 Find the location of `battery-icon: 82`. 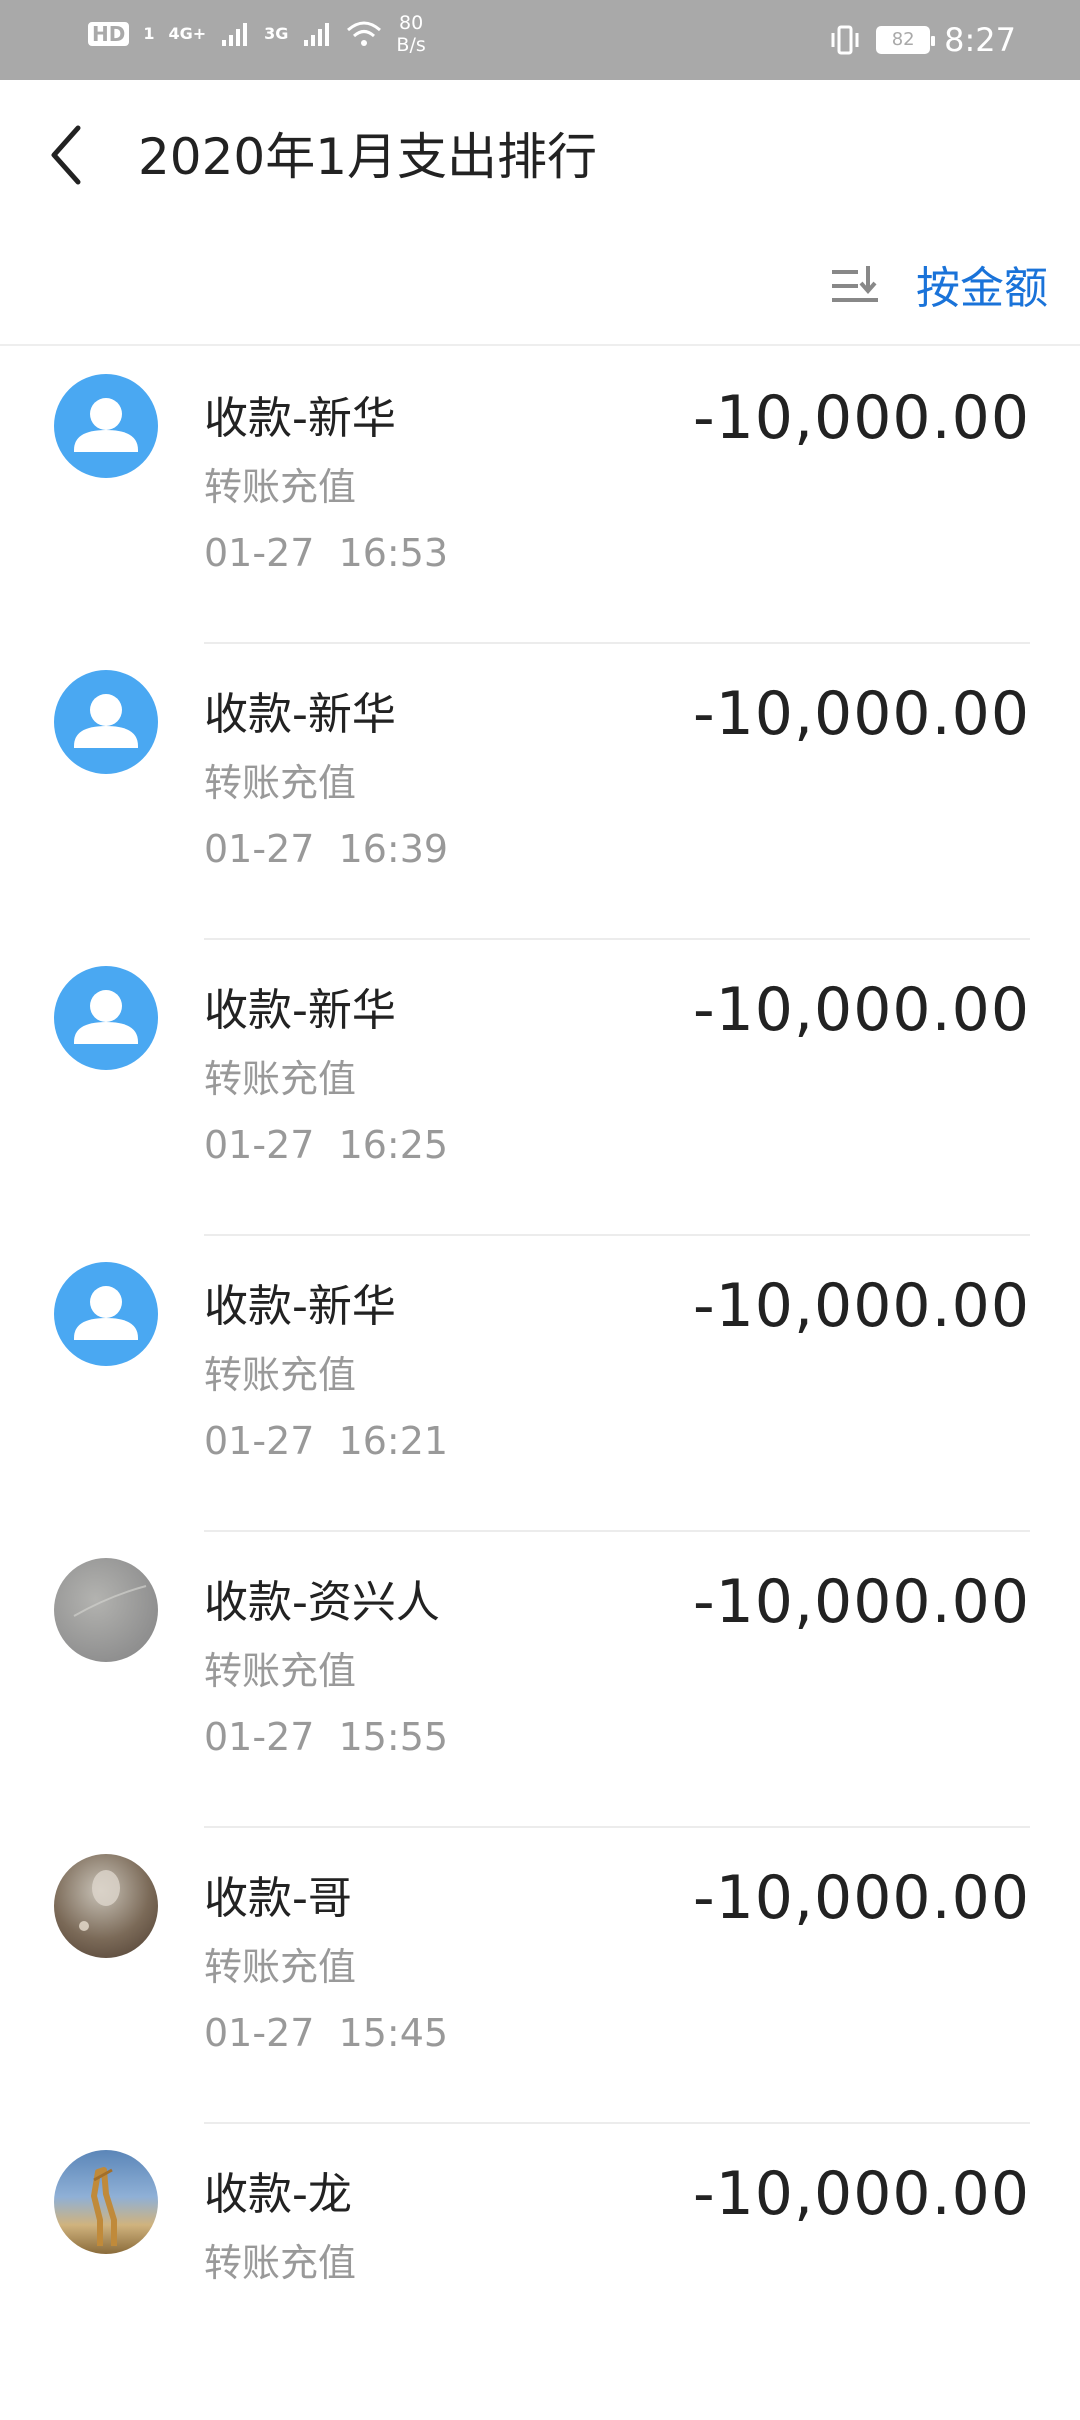

battery-icon: 82 is located at coordinates (906, 40).